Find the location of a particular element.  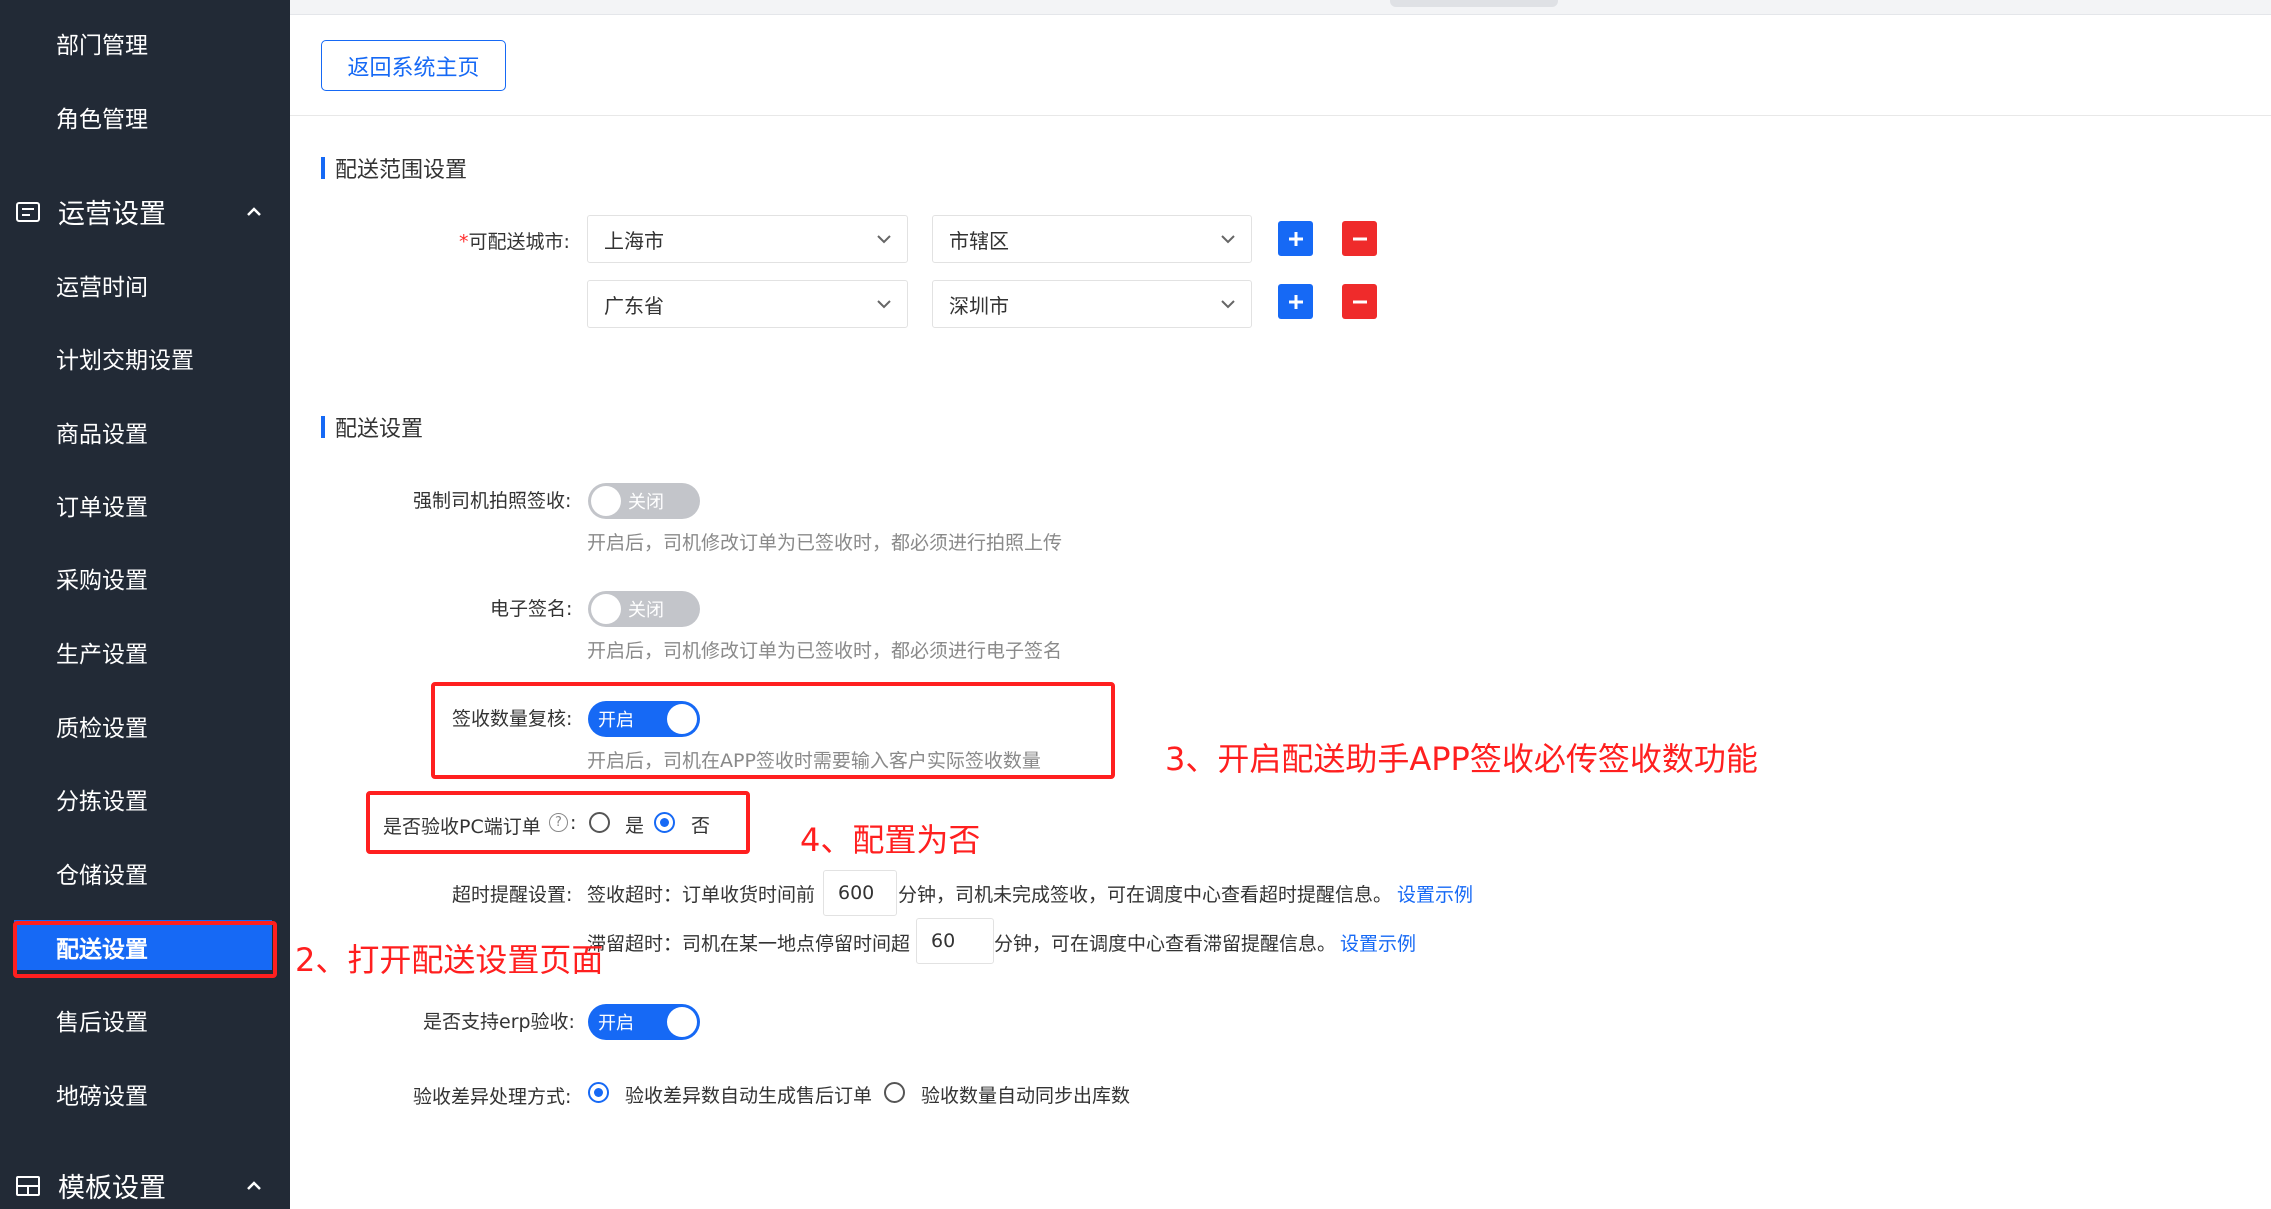

sidebar-item-role: 角色管理 is located at coordinates (102, 117).